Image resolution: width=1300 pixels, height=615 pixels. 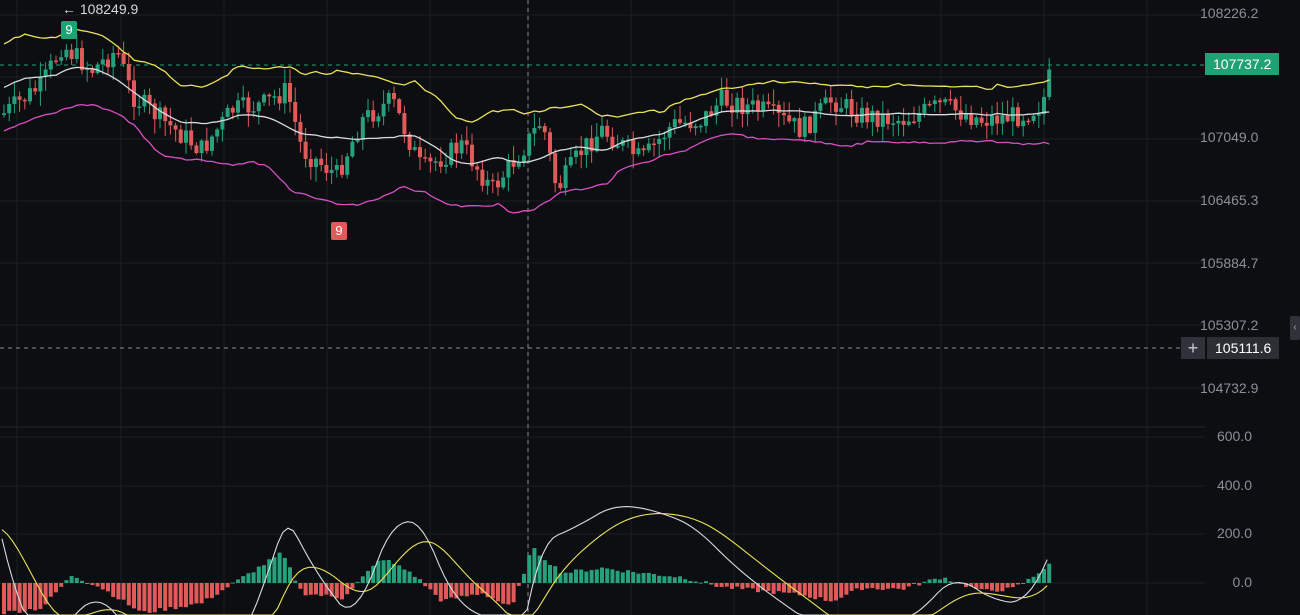 I want to click on plus-icon: +, so click(x=1193, y=348).